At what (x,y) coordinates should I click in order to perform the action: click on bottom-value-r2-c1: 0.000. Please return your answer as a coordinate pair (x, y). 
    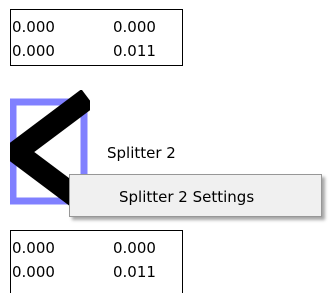
    Looking at the image, I should click on (33, 272).